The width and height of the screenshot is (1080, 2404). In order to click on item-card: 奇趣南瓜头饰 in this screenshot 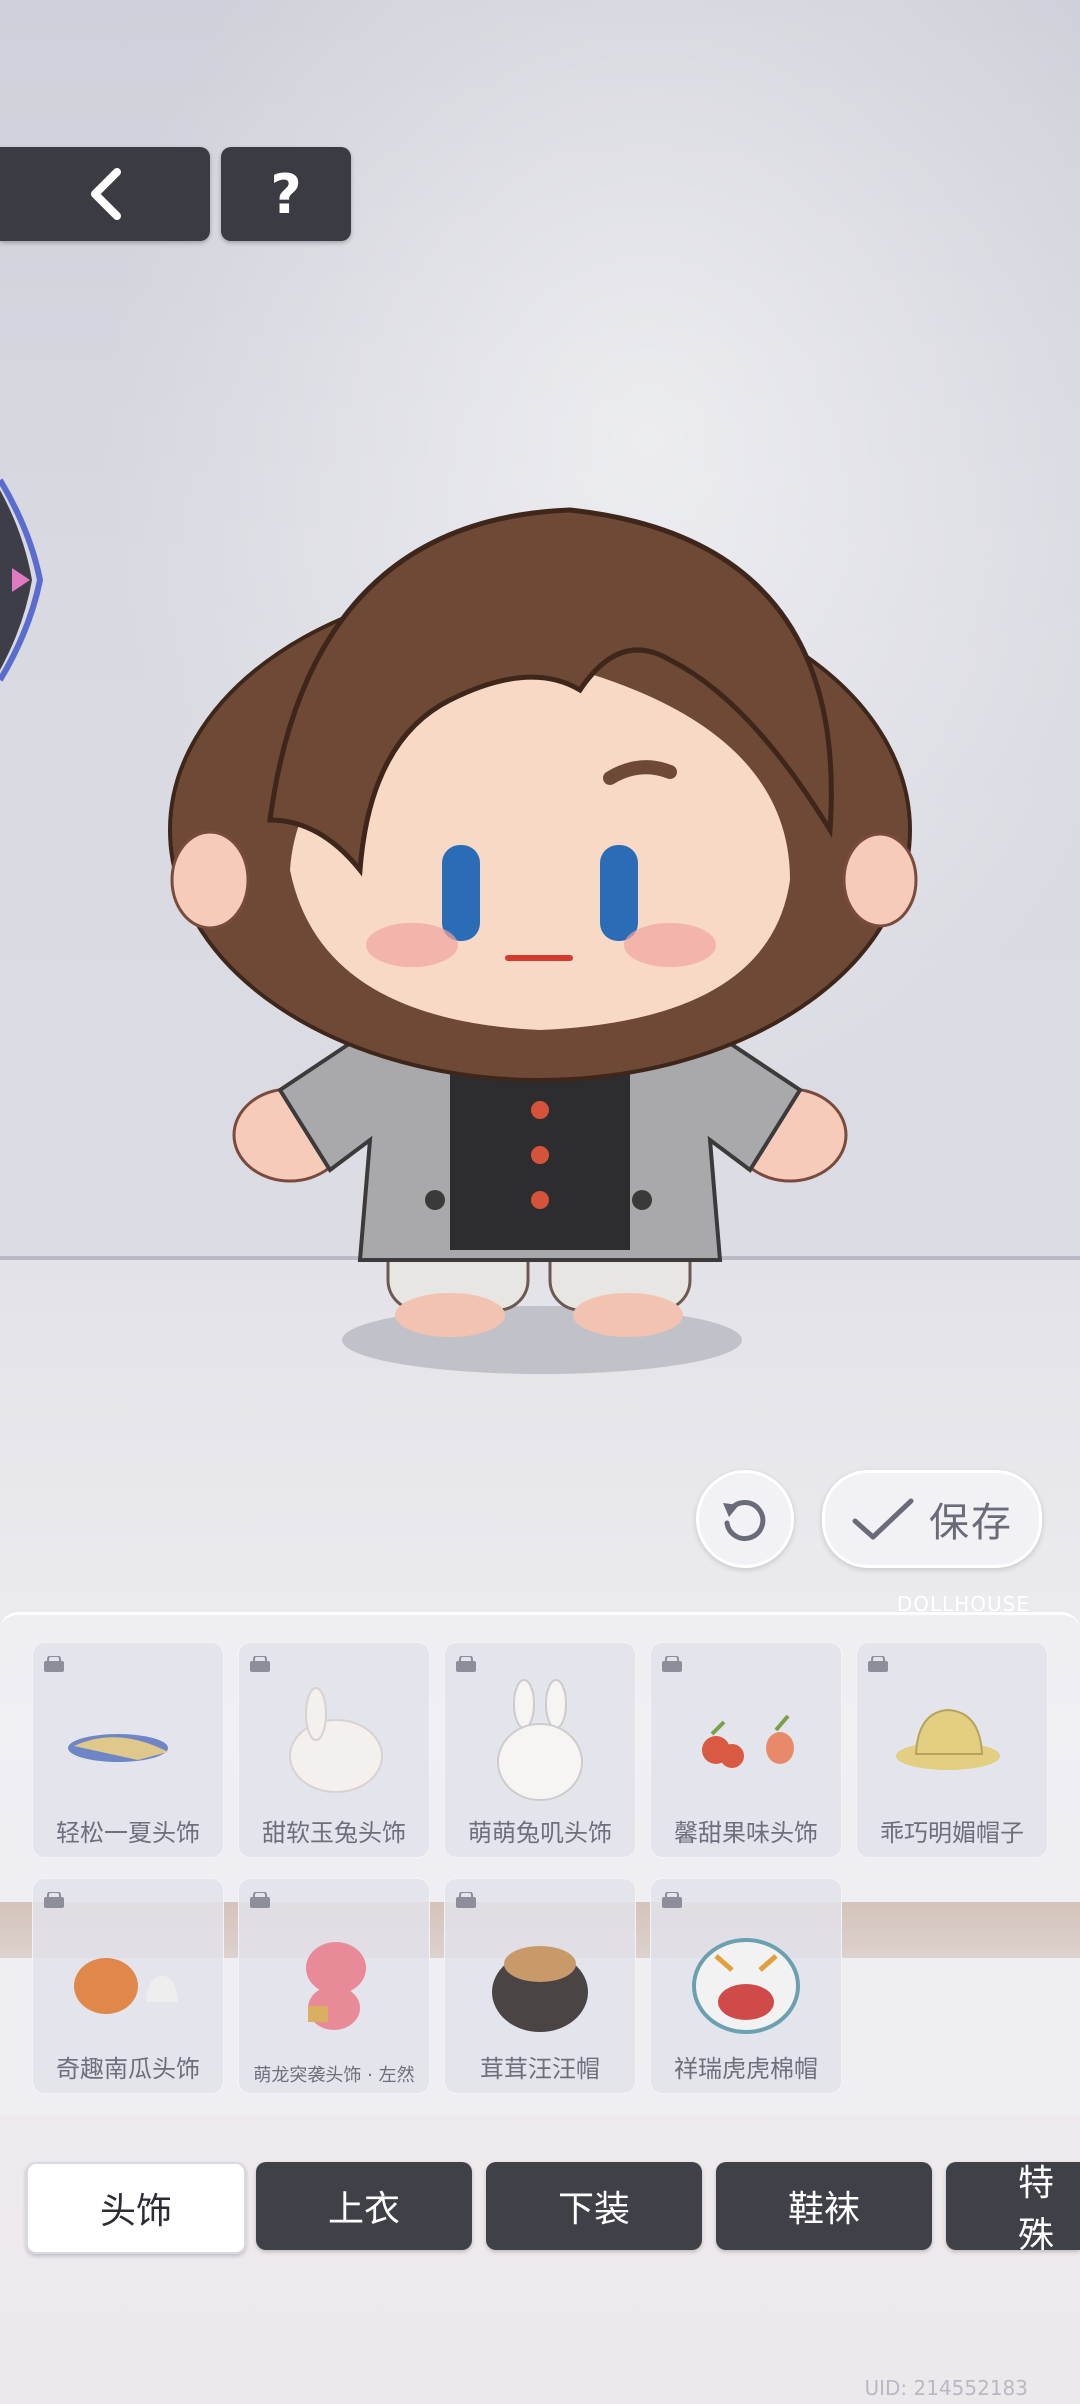, I will do `click(128, 1986)`.